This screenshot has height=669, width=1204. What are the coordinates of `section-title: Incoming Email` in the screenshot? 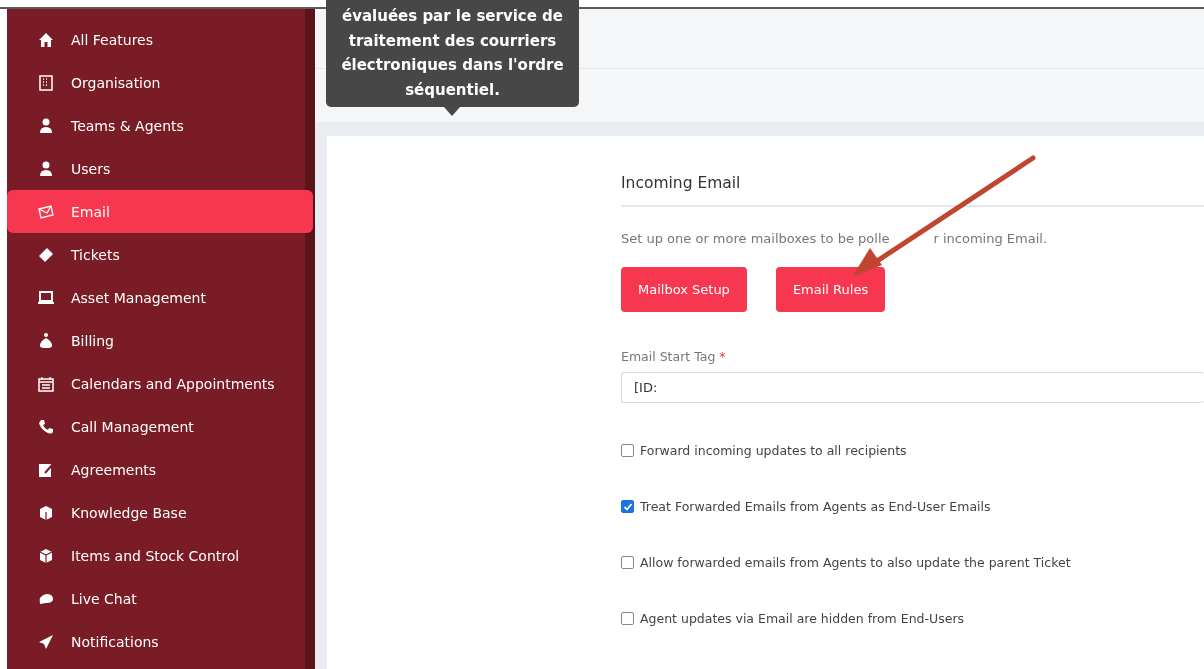 It's located at (912, 190).